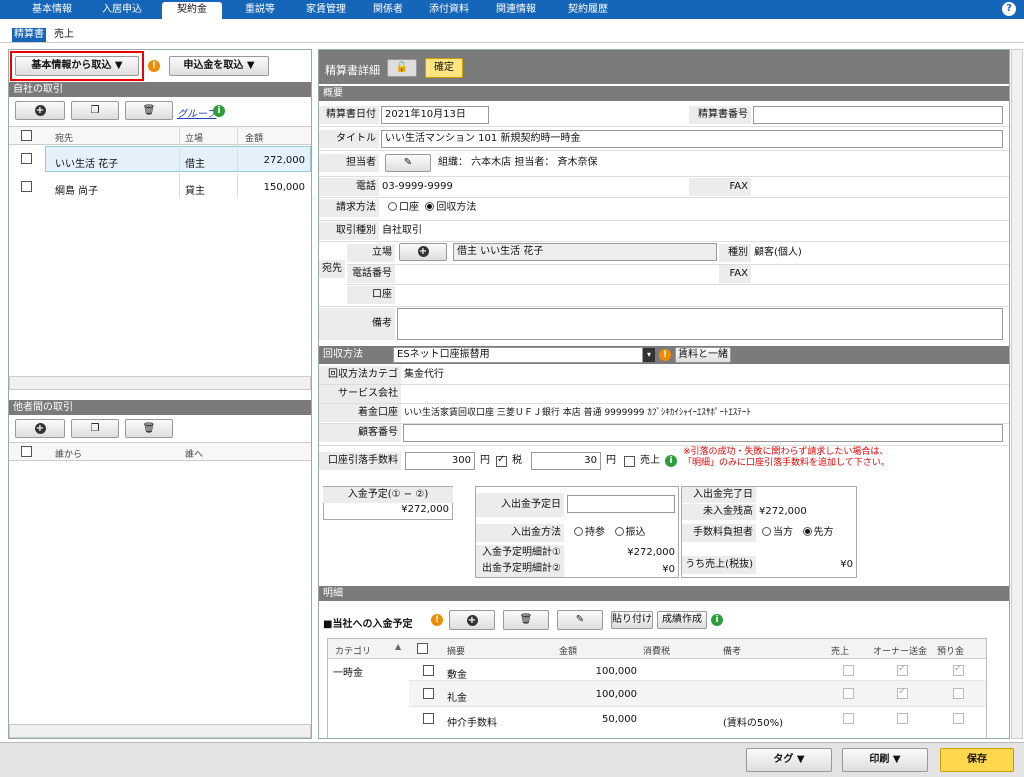 Image resolution: width=1024 pixels, height=777 pixels. Describe the element at coordinates (665, 355) in the screenshot. I see `info-orange-icon-2: !` at that location.